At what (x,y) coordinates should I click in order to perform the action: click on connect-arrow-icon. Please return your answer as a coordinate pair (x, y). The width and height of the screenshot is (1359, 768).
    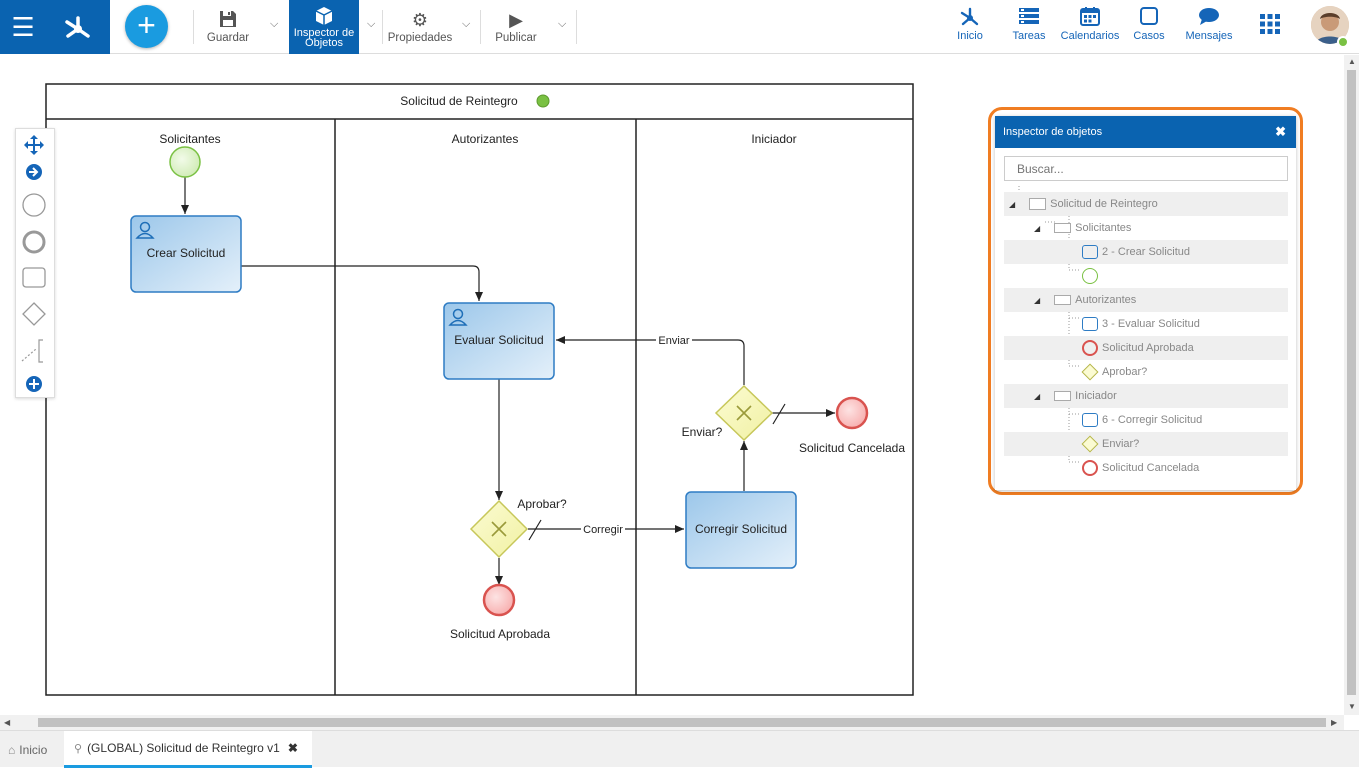
    Looking at the image, I should click on (34, 172).